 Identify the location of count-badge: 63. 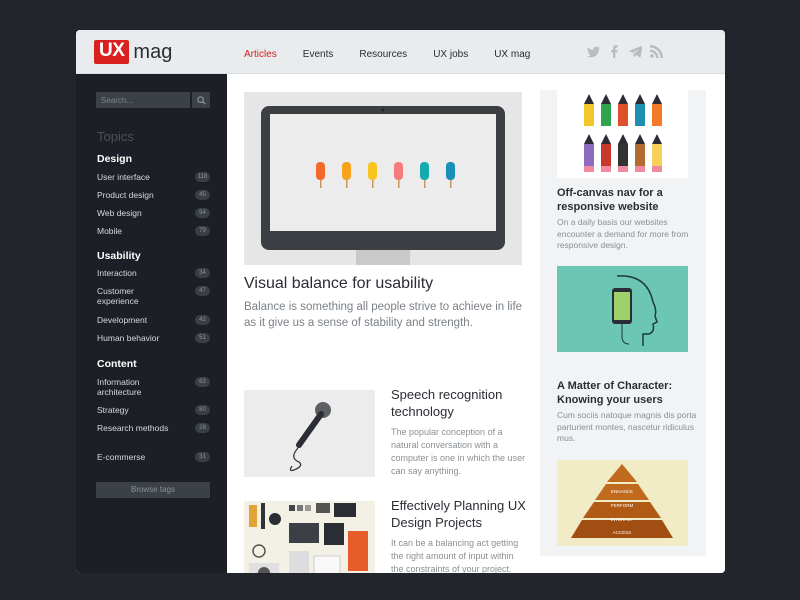
(202, 382).